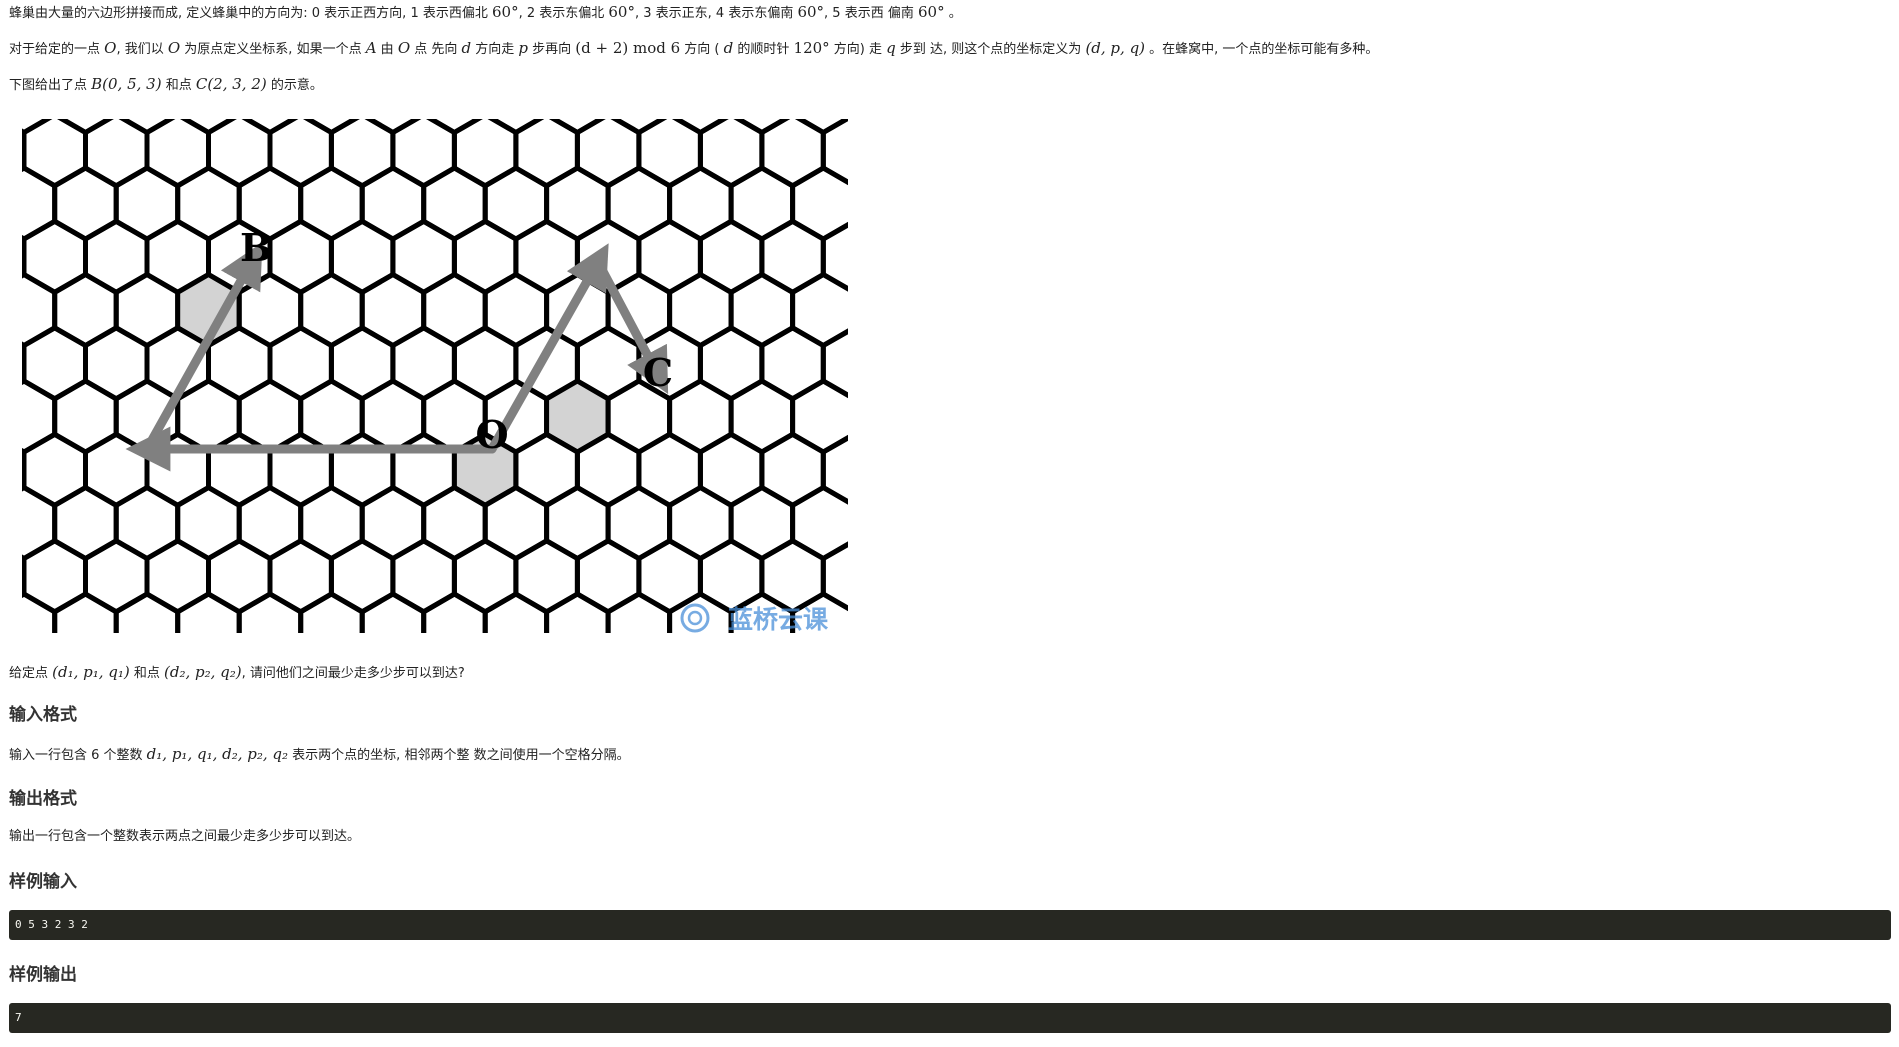 The height and width of the screenshot is (1047, 1899). I want to click on watermark-text: 蓝桥云课, so click(778, 619).